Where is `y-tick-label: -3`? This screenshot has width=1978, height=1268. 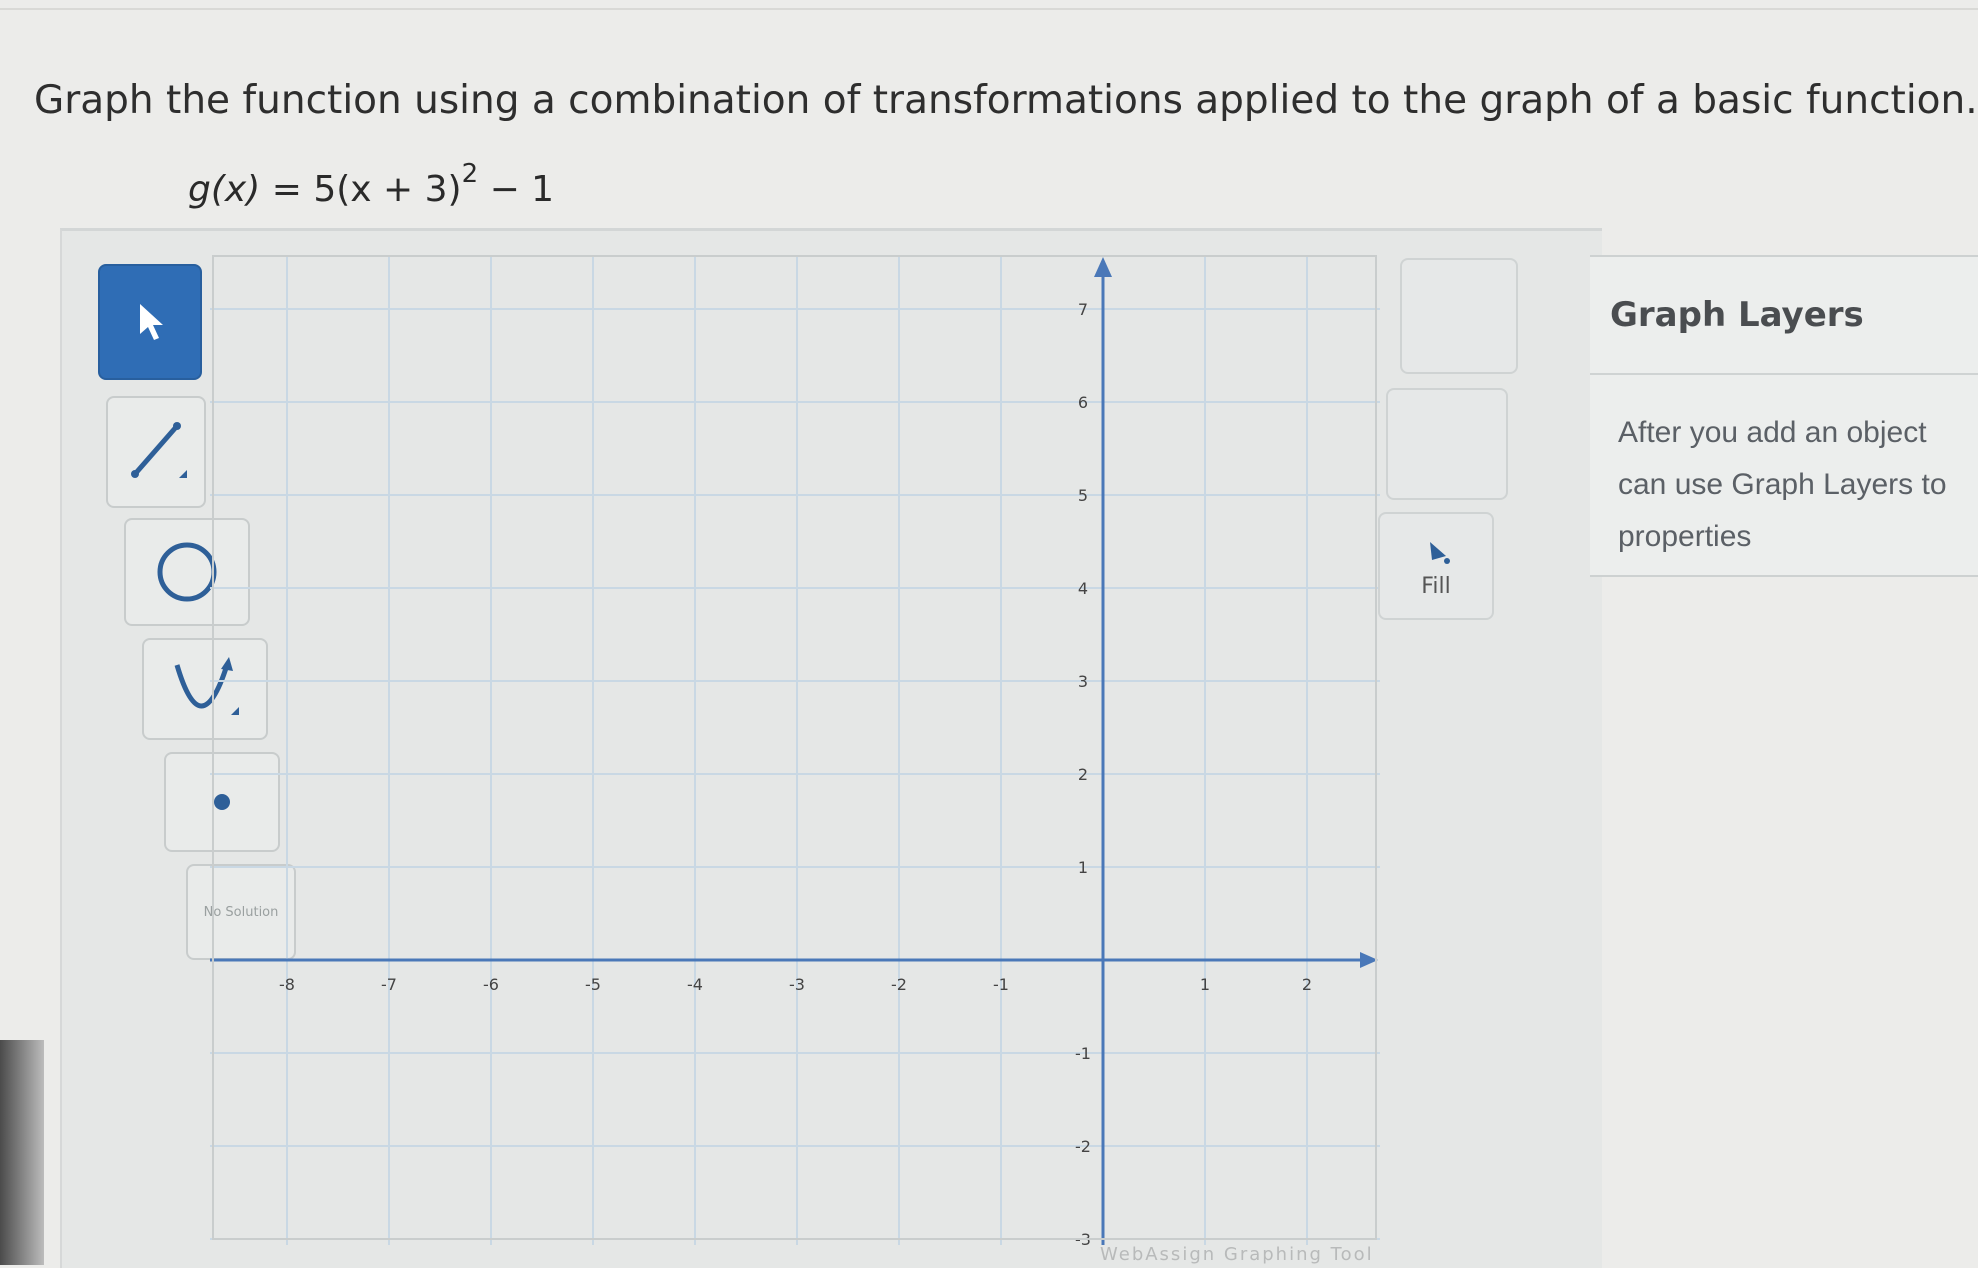 y-tick-label: -3 is located at coordinates (1083, 1237).